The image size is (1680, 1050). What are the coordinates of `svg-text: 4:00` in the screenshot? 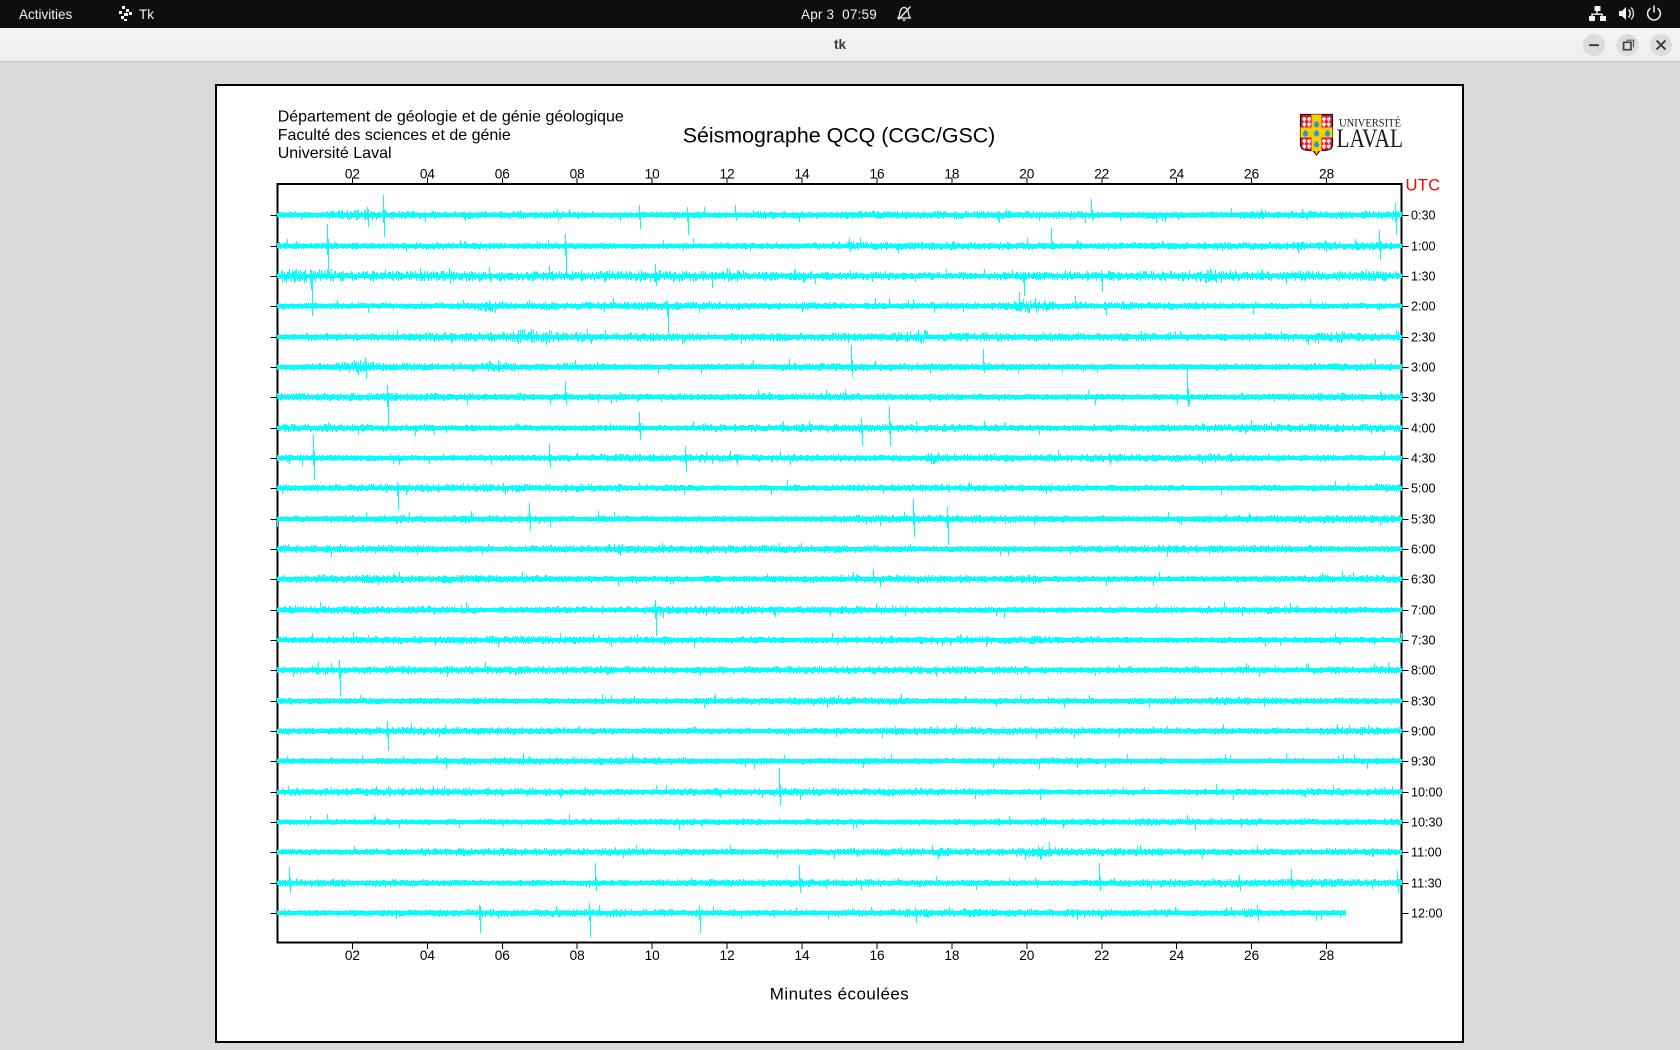 It's located at (1423, 429).